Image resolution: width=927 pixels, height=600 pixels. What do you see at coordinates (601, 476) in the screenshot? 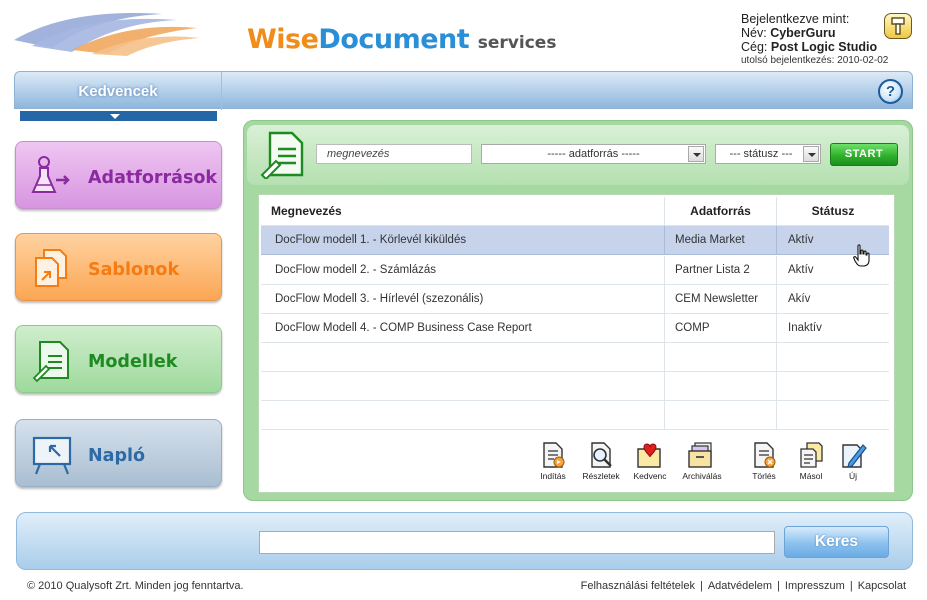
I see `action-label: Részletek` at bounding box center [601, 476].